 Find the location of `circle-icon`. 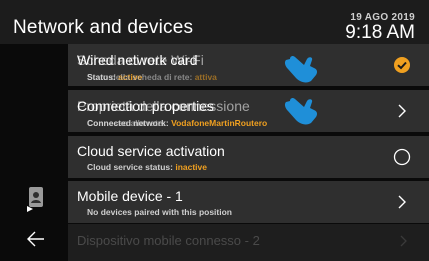

circle-icon is located at coordinates (402, 157).